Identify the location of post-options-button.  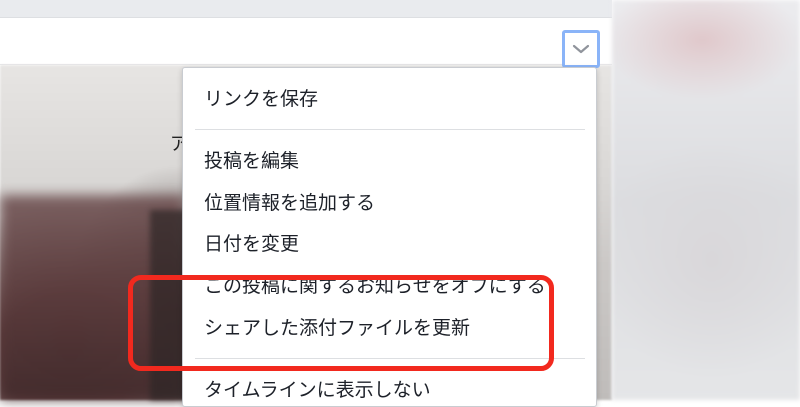
(581, 49).